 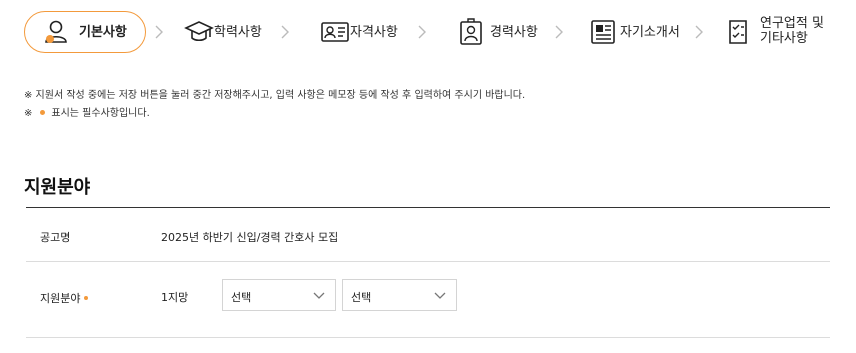 I want to click on id-card-icon, so click(x=335, y=32).